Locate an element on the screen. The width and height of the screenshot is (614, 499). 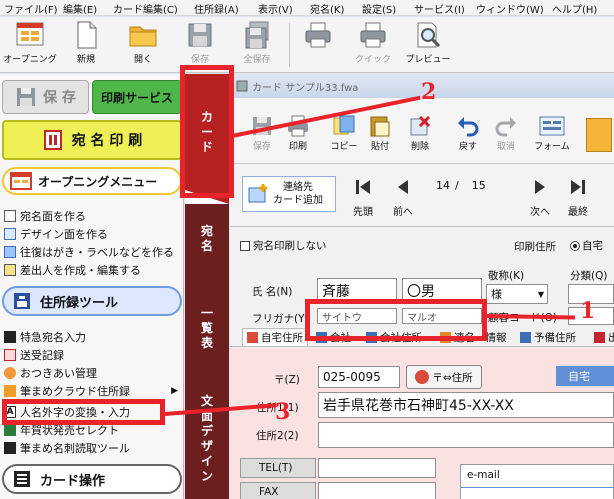
prev-card-button: 前へ is located at coordinates (403, 197).